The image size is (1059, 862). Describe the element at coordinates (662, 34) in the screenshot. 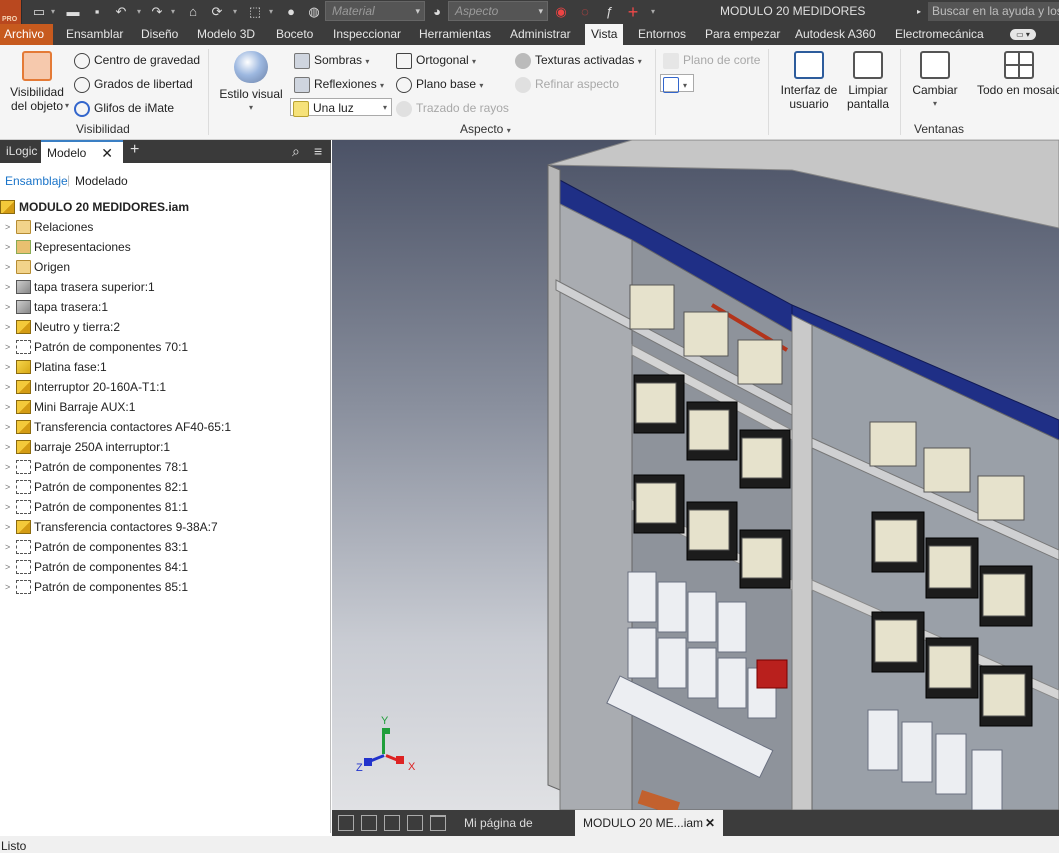

I see `tab-entornos: Entornos` at that location.